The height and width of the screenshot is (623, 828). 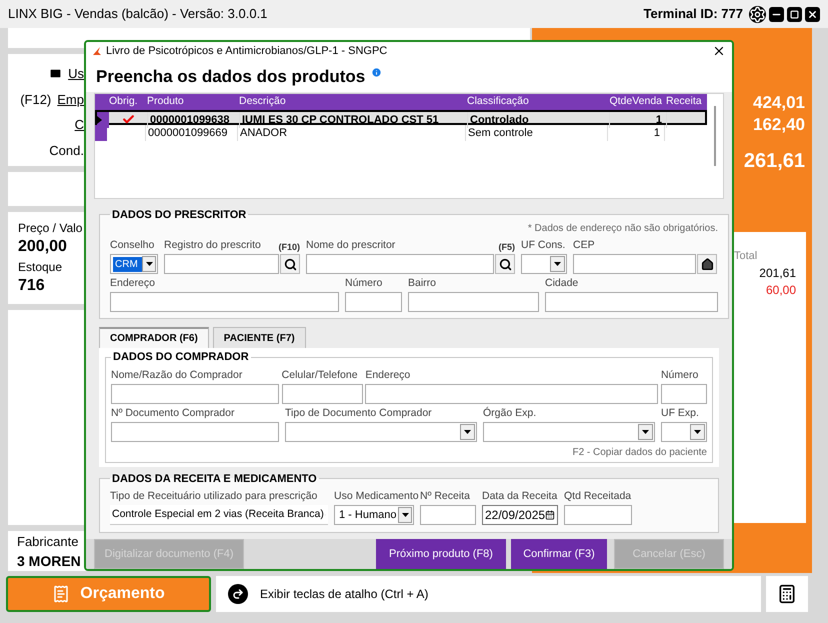 What do you see at coordinates (757, 14) in the screenshot?
I see `settings-icon` at bounding box center [757, 14].